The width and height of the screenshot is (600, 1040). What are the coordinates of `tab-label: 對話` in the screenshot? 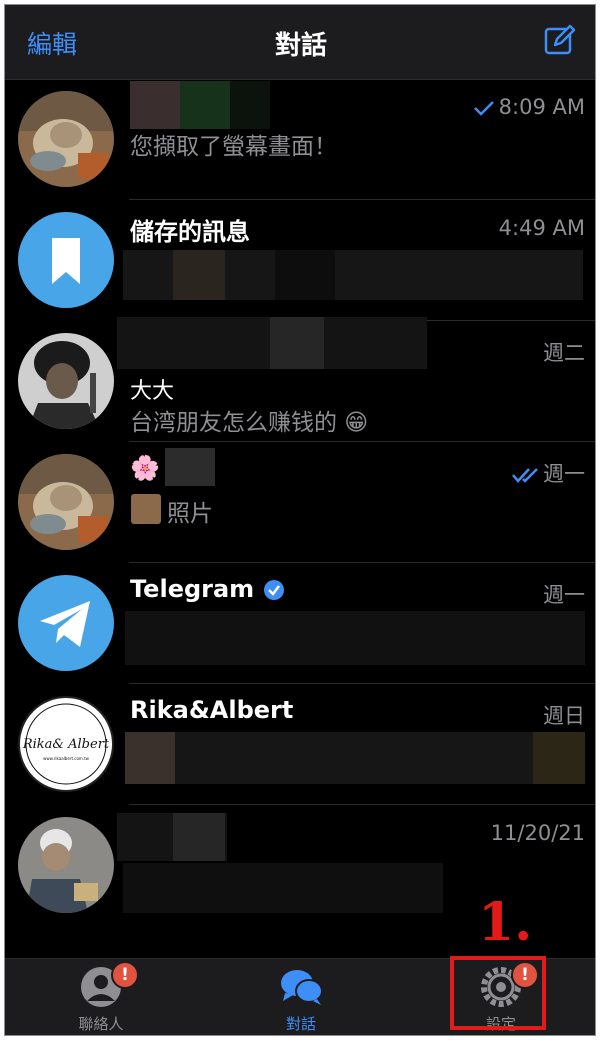 It's located at (300, 1024).